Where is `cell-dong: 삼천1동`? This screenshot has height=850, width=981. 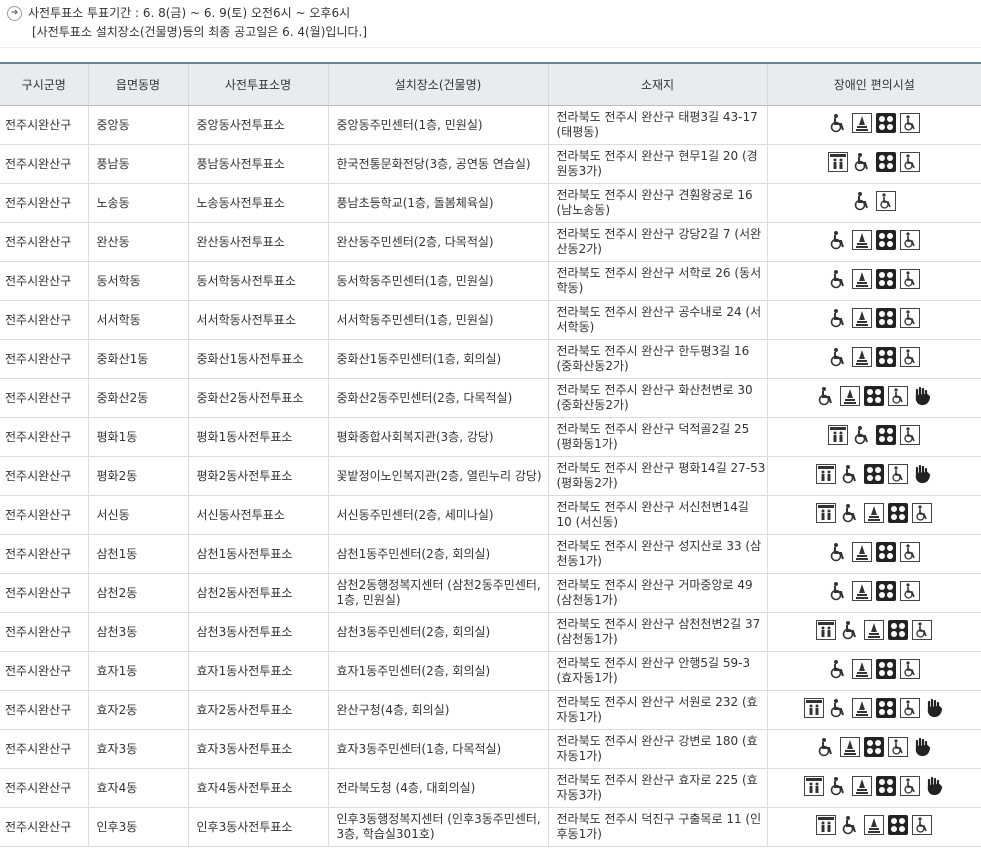 cell-dong: 삼천1동 is located at coordinates (138, 554).